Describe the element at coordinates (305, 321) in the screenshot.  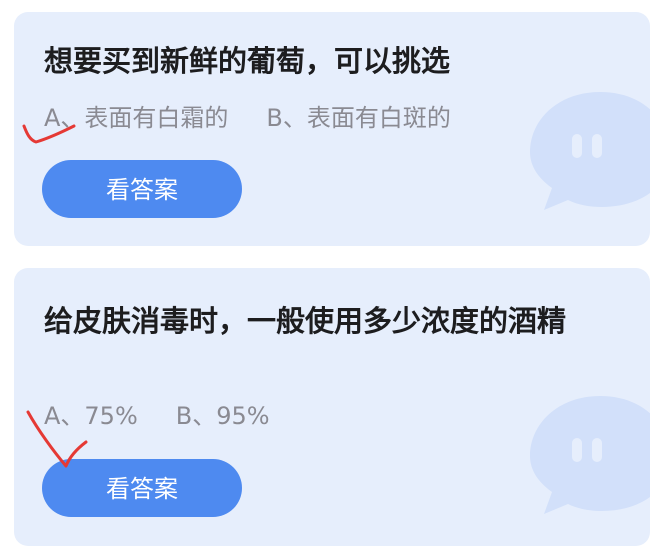
I see `question-text: 给皮肤消毒时，一般使用多少浓度的酒精` at that location.